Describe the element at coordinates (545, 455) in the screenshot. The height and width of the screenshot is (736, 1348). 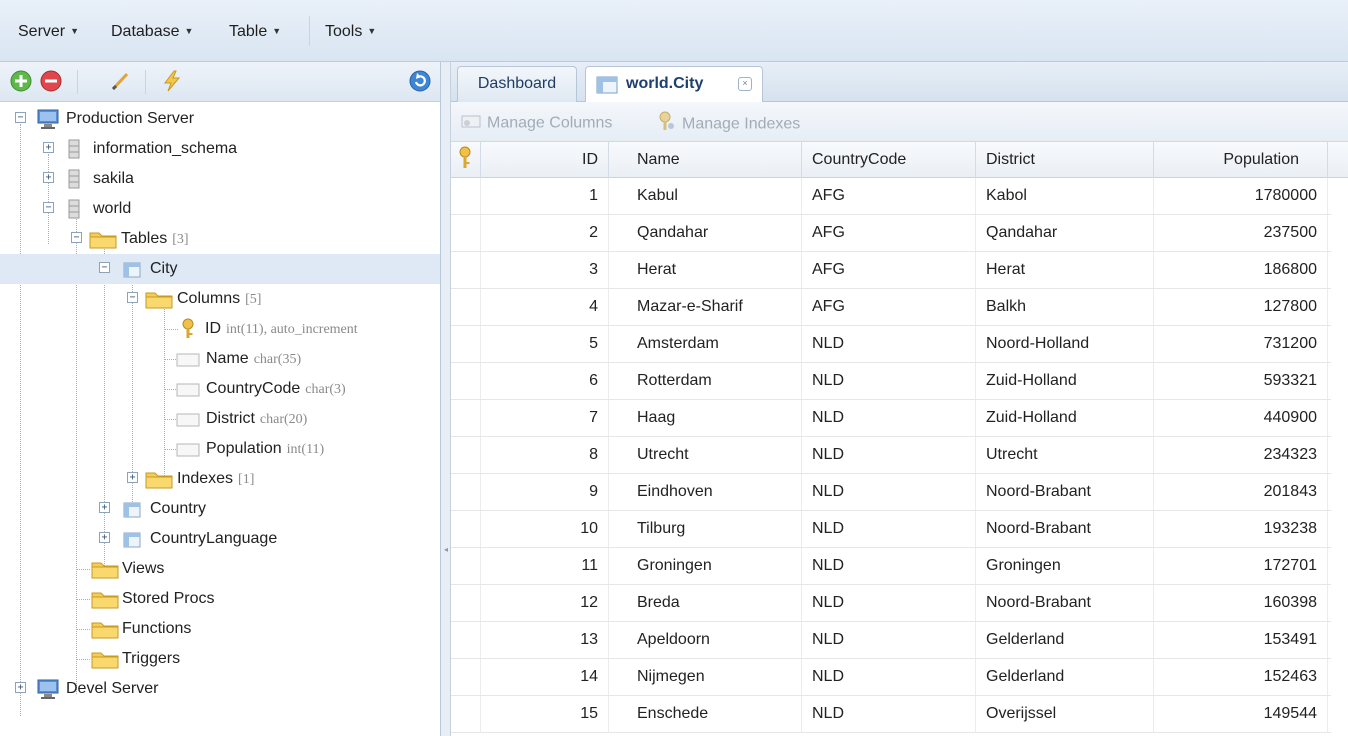
I see `cell-id: 8` at that location.